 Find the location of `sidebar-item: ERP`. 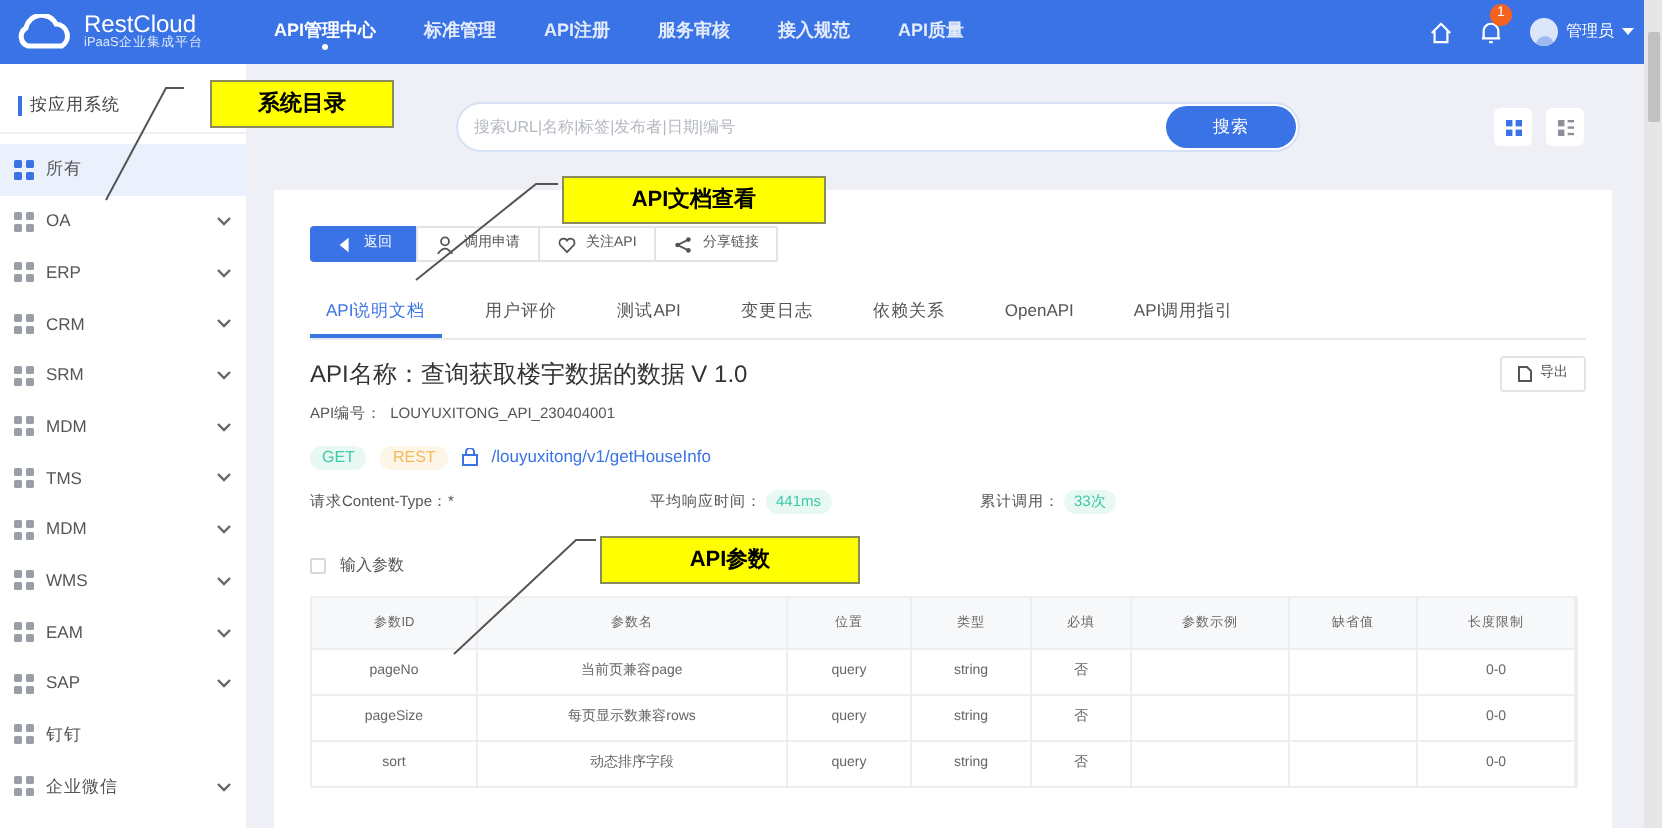

sidebar-item: ERP is located at coordinates (123, 272).